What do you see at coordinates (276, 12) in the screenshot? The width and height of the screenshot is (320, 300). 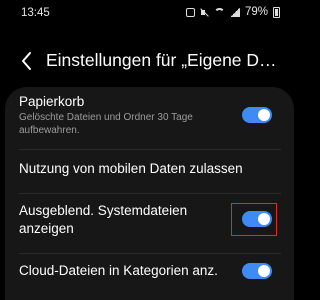 I see `battery-icon` at bounding box center [276, 12].